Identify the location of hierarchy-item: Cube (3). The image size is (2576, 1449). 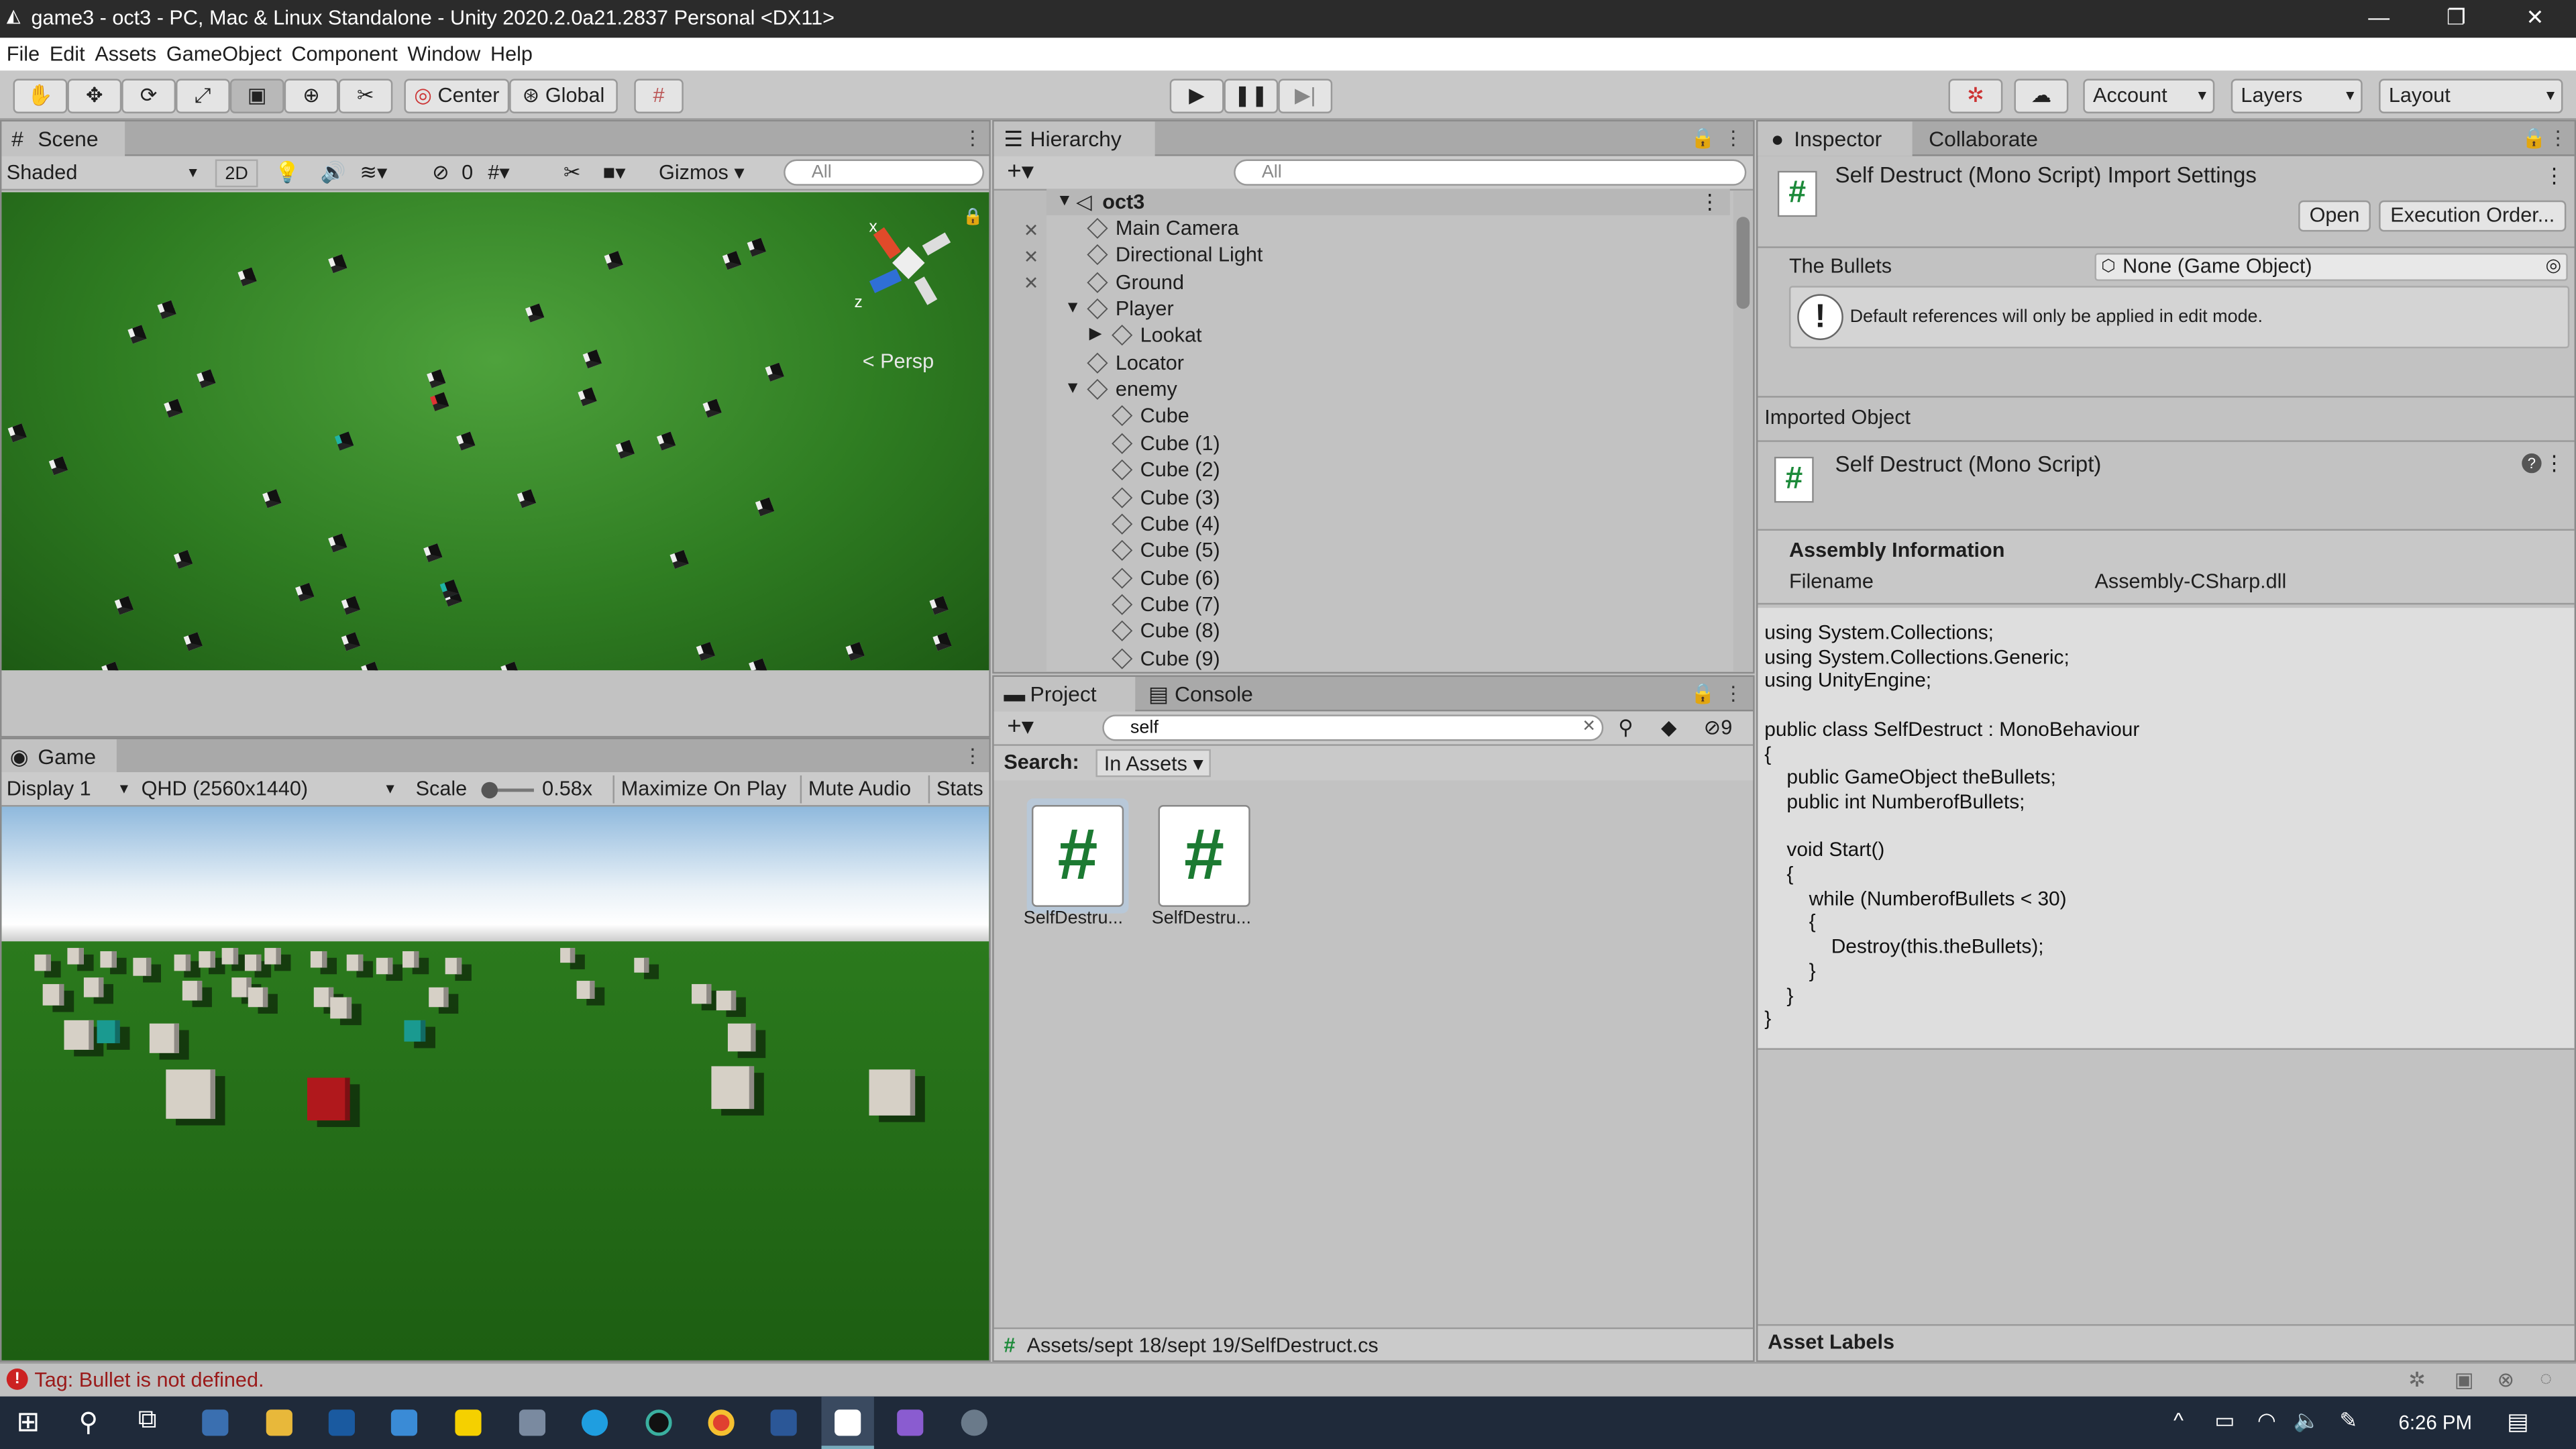
(1388, 497).